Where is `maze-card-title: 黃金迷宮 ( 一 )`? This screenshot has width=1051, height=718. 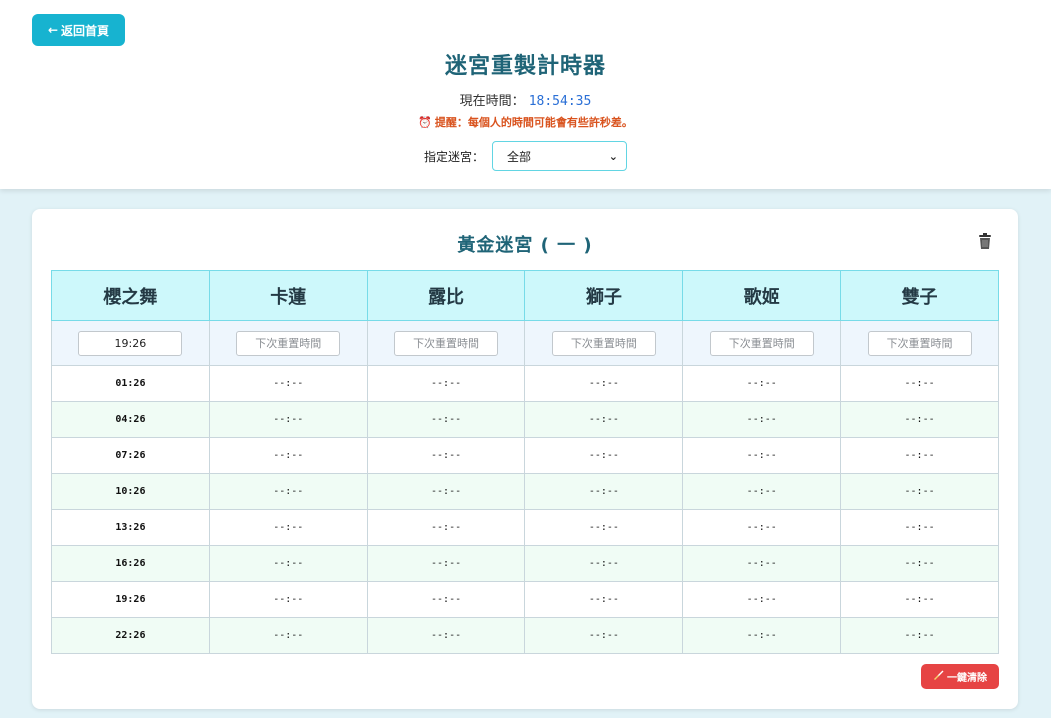 maze-card-title: 黃金迷宮 ( 一 ) is located at coordinates (525, 245).